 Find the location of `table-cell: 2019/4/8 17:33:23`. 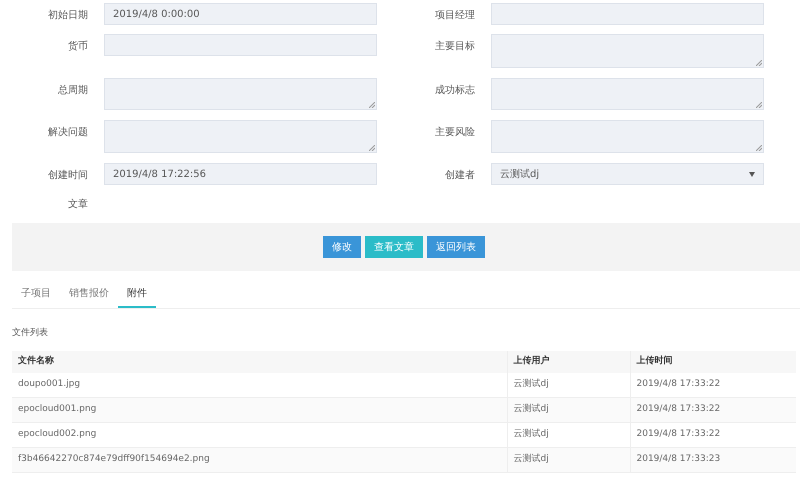

table-cell: 2019/4/8 17:33:23 is located at coordinates (713, 460).